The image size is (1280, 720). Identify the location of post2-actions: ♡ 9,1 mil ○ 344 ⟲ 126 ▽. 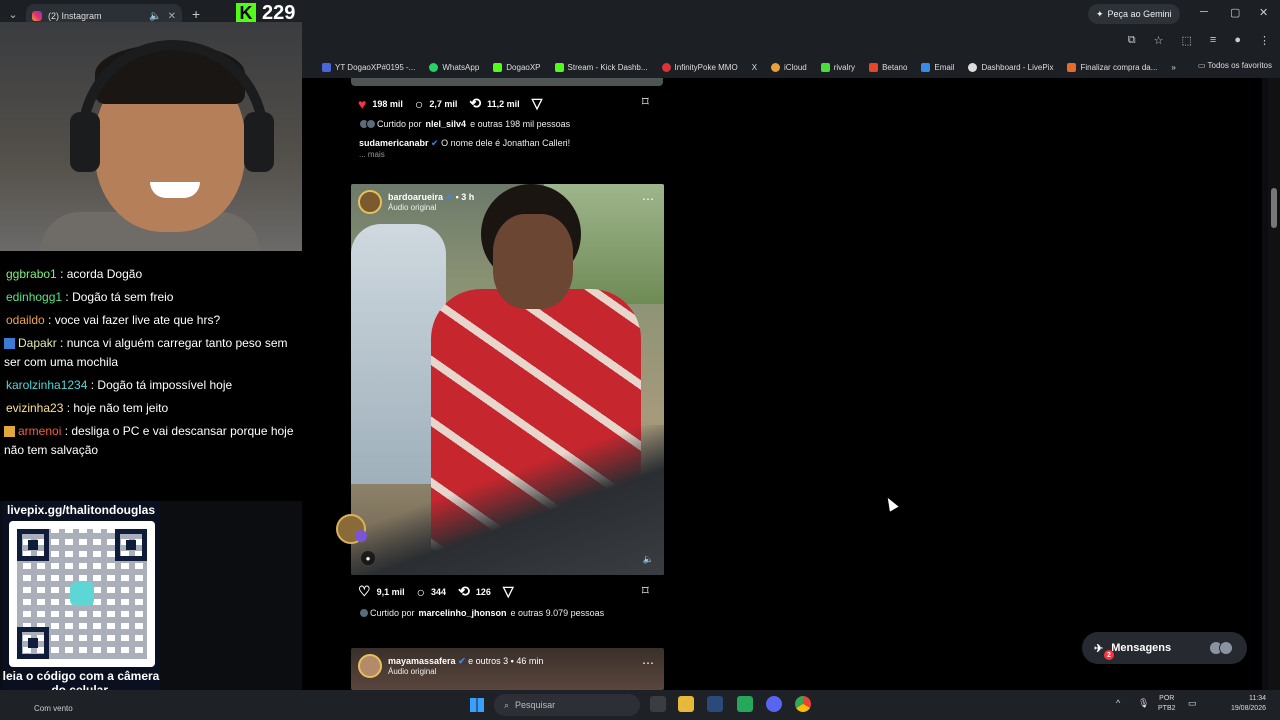
(436, 591).